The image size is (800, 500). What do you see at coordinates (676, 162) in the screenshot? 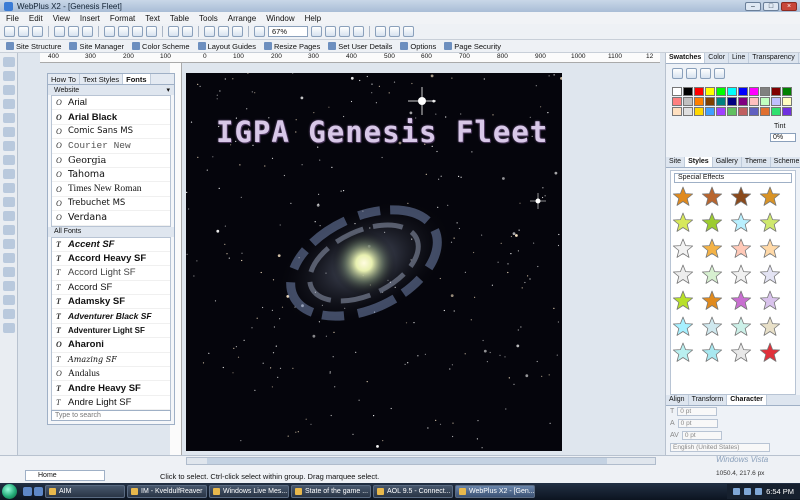
I see `tab-site: Site` at bounding box center [676, 162].